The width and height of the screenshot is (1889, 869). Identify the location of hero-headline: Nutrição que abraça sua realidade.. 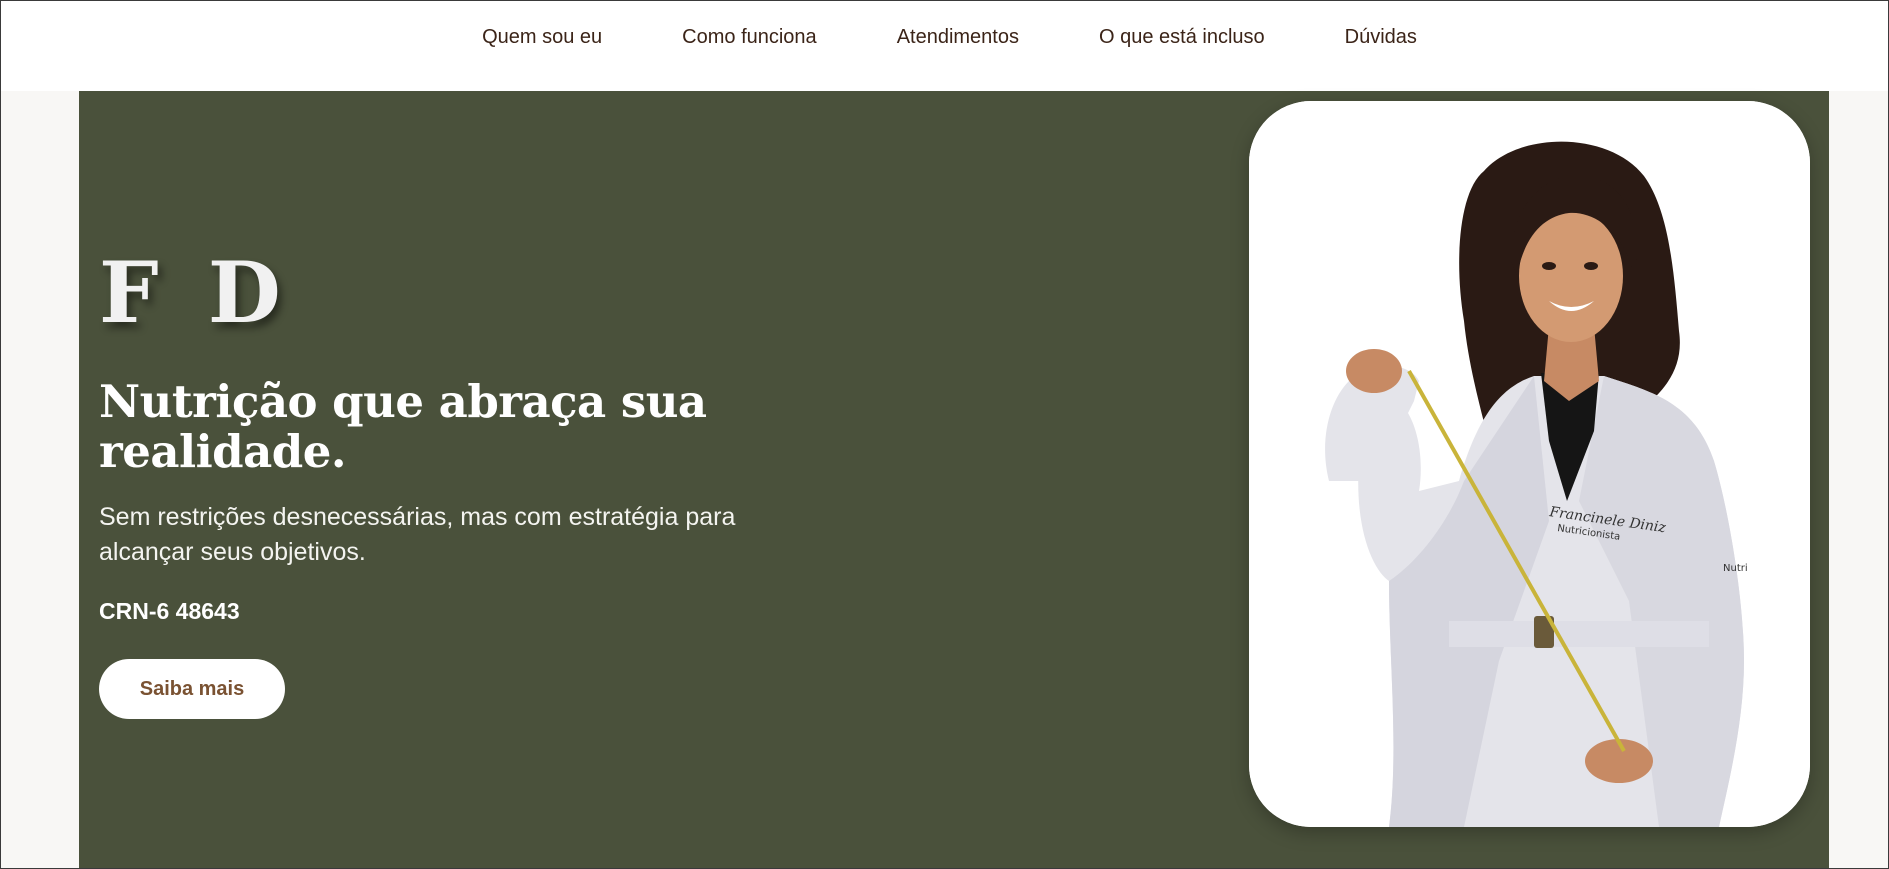
(403, 426).